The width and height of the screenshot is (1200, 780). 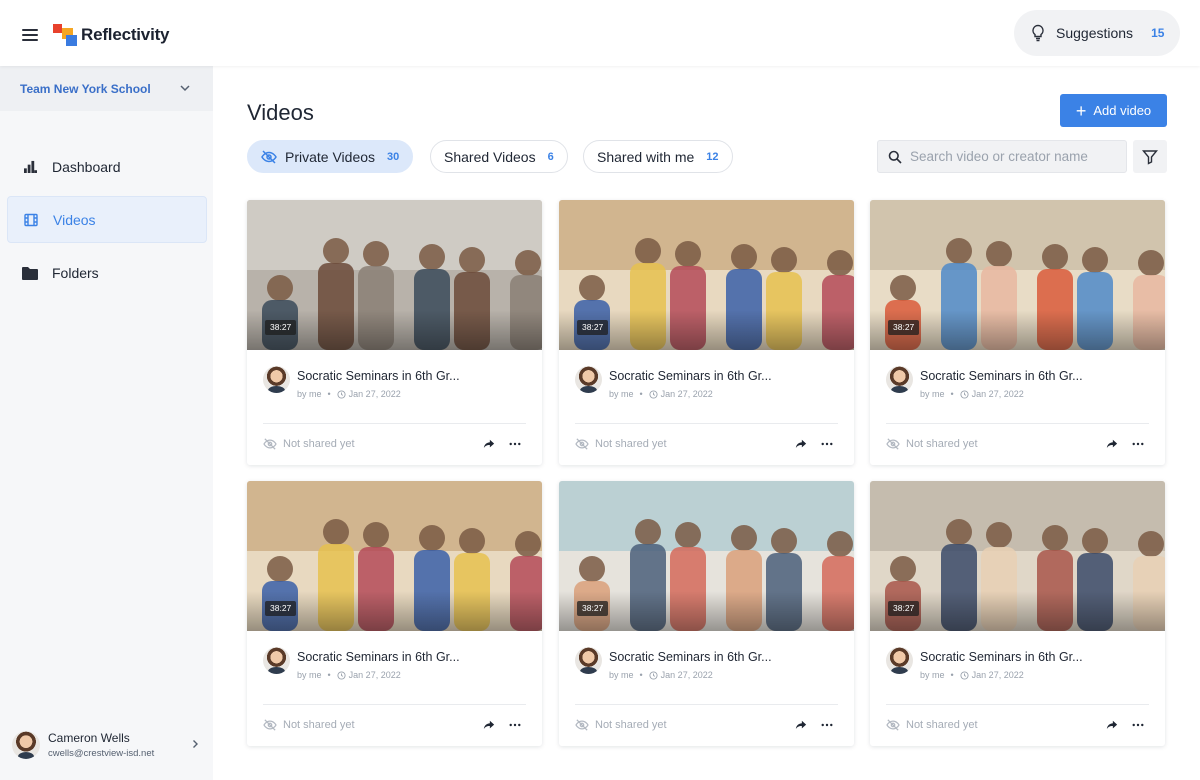 I want to click on tab-shared-videos: Shared Videos 6, so click(x=499, y=156).